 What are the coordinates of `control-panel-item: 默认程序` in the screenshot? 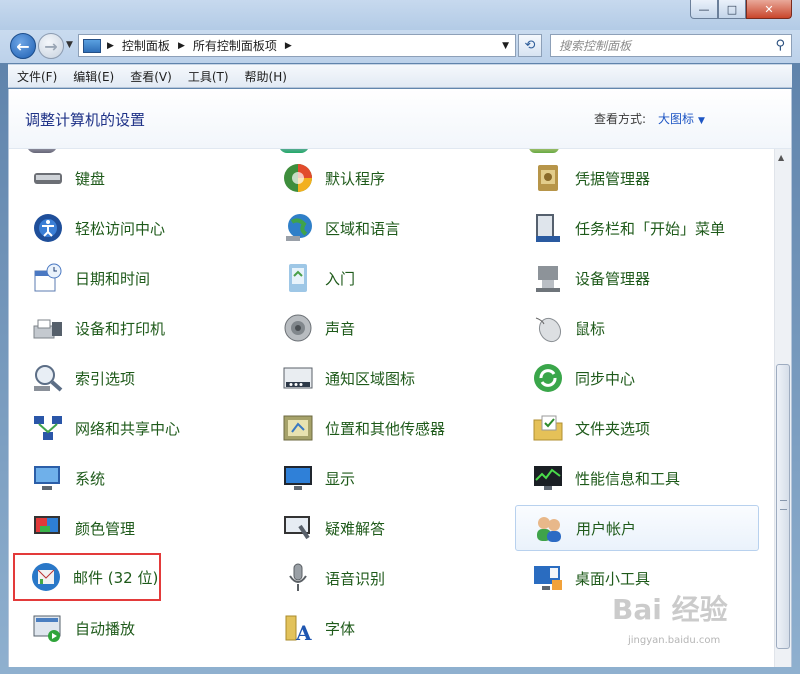 It's located at (325, 178).